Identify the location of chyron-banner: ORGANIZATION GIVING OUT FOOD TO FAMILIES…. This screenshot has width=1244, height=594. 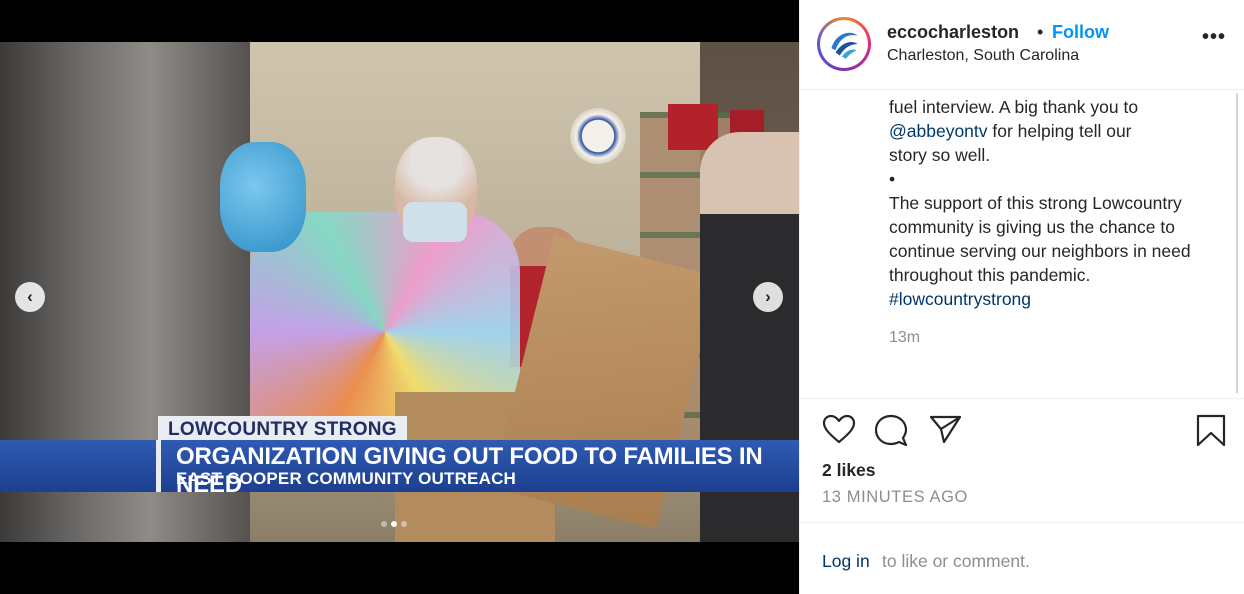
(399, 469).